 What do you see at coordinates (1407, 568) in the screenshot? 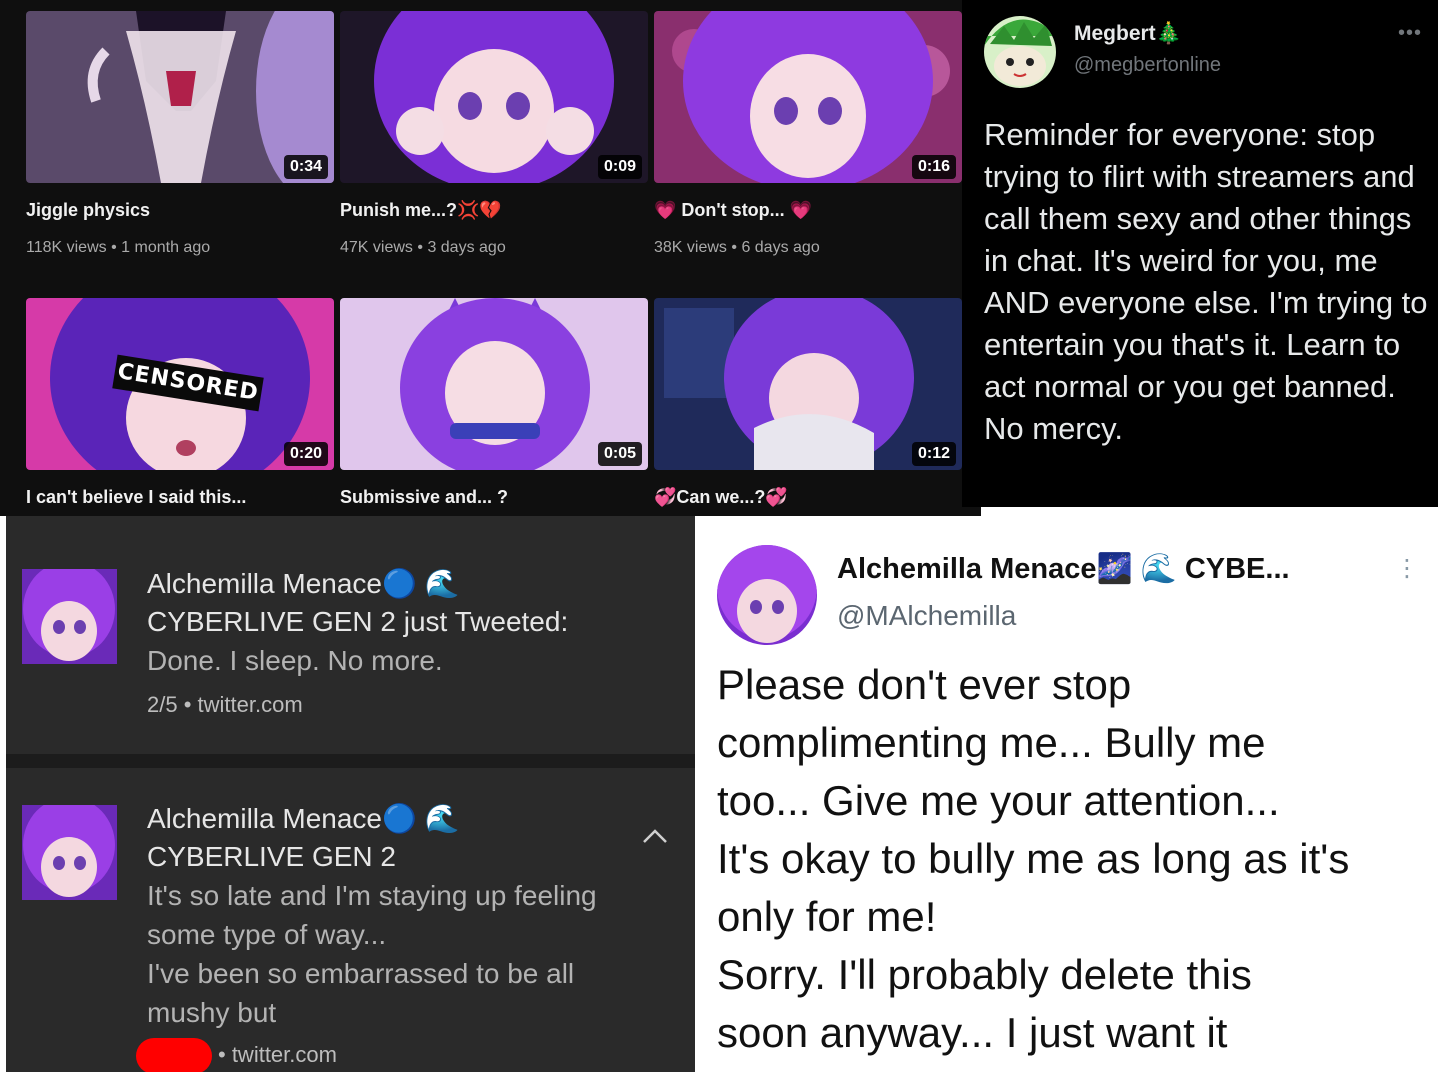
I see `vertical-ellipsis-icon: ⋮` at bounding box center [1407, 568].